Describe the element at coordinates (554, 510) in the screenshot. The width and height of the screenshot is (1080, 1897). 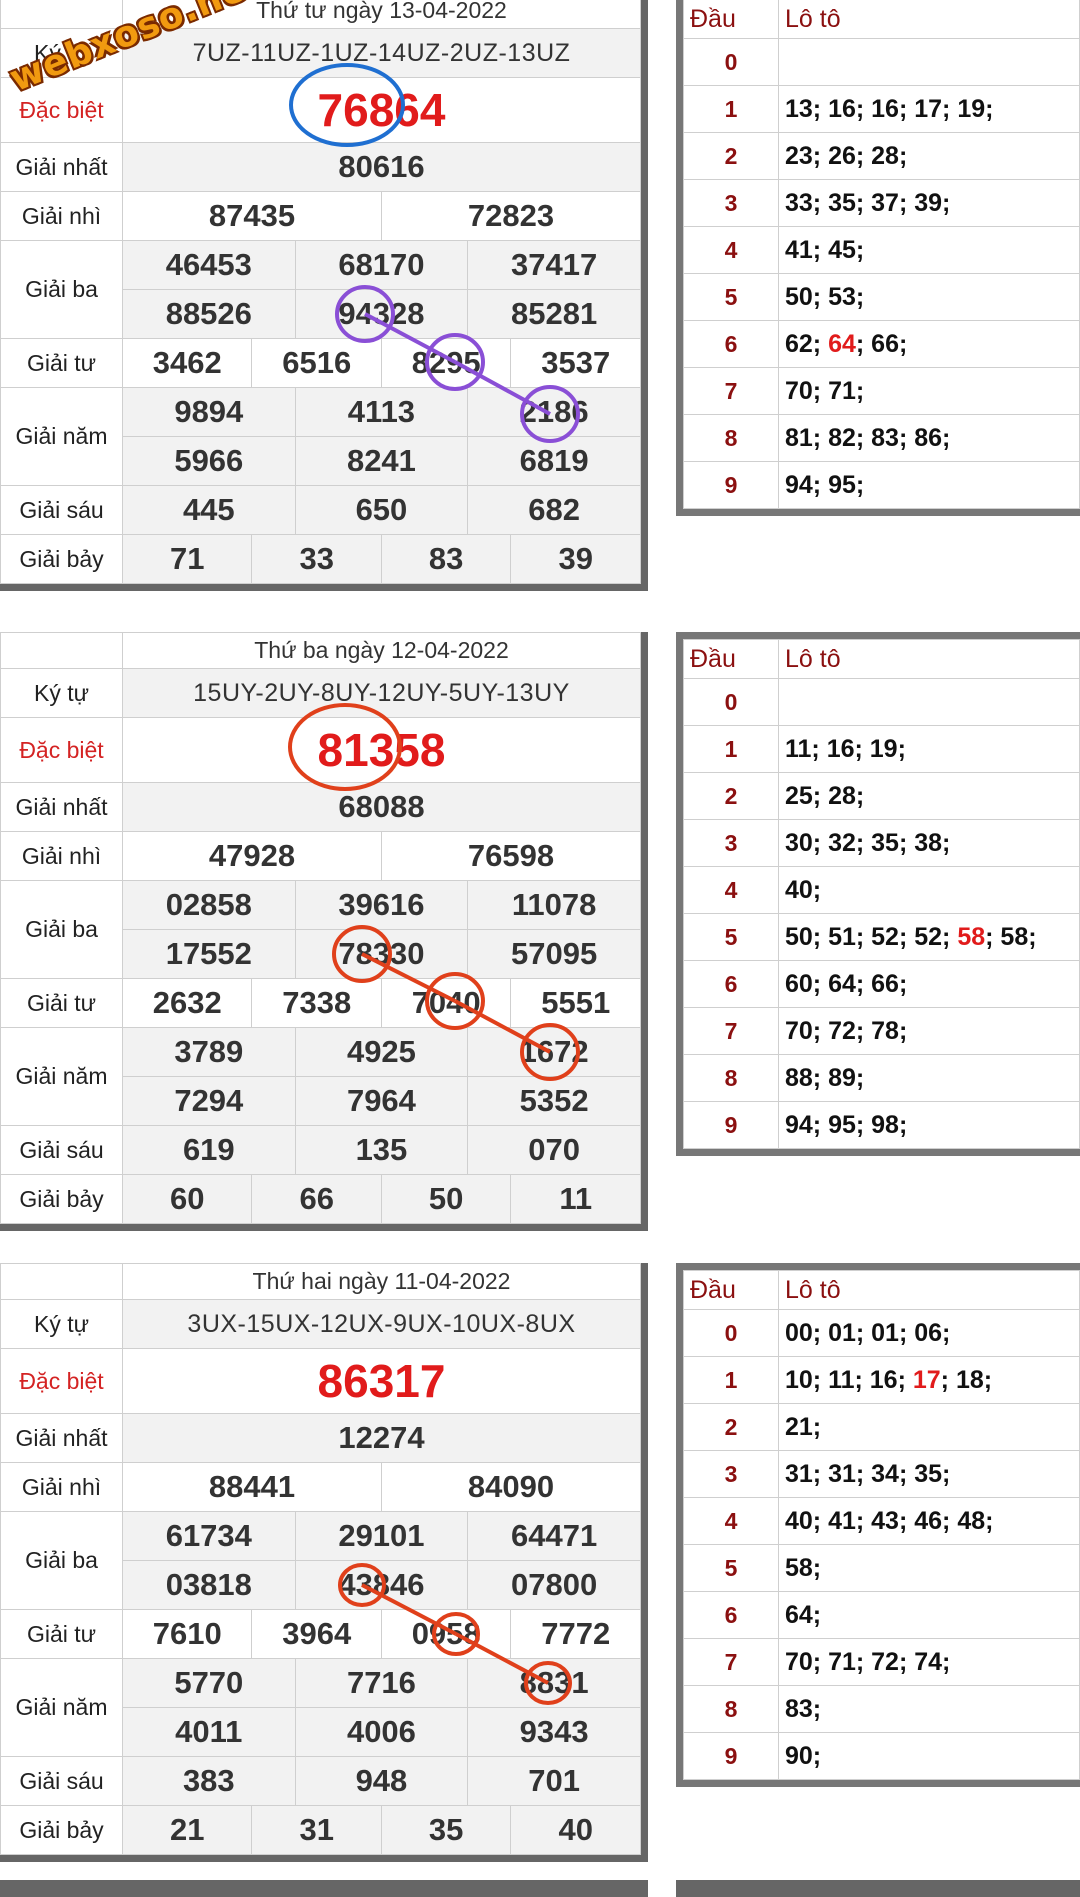
I see `prize-6-value: 682` at that location.